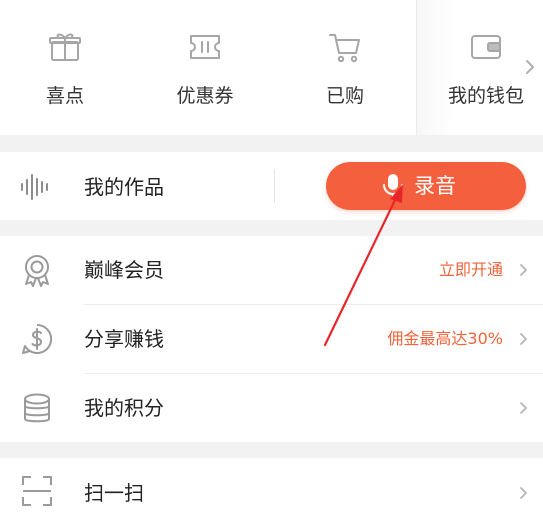  Describe the element at coordinates (124, 339) in the screenshot. I see `menu-item-label: 分享赚钱` at that location.